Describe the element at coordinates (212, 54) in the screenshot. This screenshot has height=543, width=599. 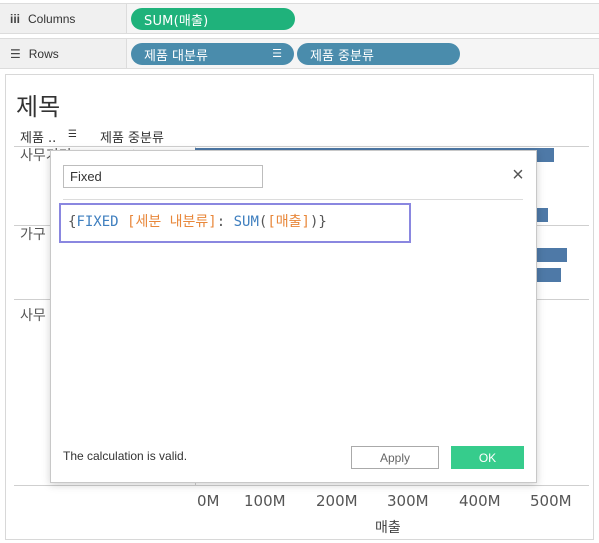
I see `product-category-pill: 제품 대분류 ☰` at that location.